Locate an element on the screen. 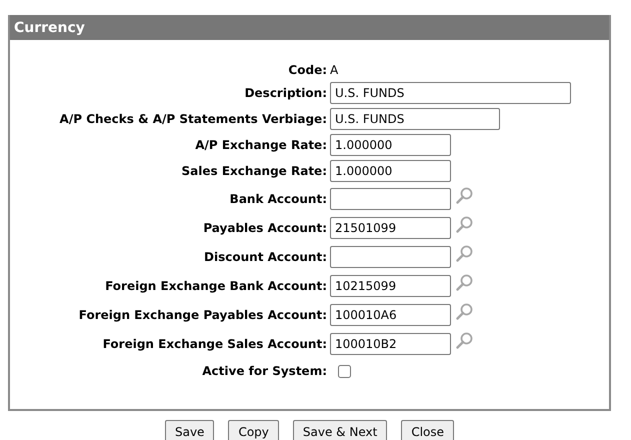  input-field: 21501099 is located at coordinates (390, 227).